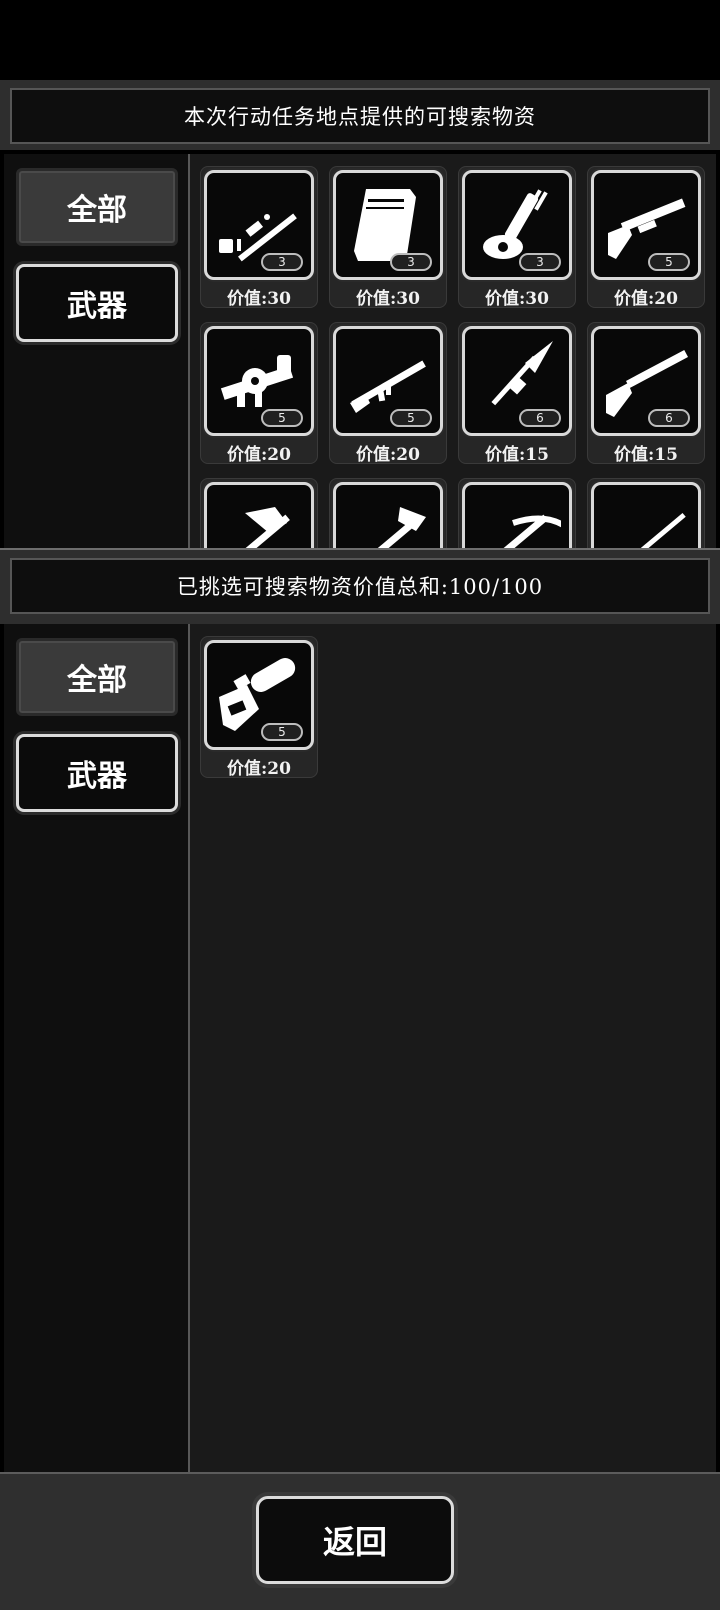 The height and width of the screenshot is (1610, 720). I want to click on footer-bar: 返回, so click(360, 1541).